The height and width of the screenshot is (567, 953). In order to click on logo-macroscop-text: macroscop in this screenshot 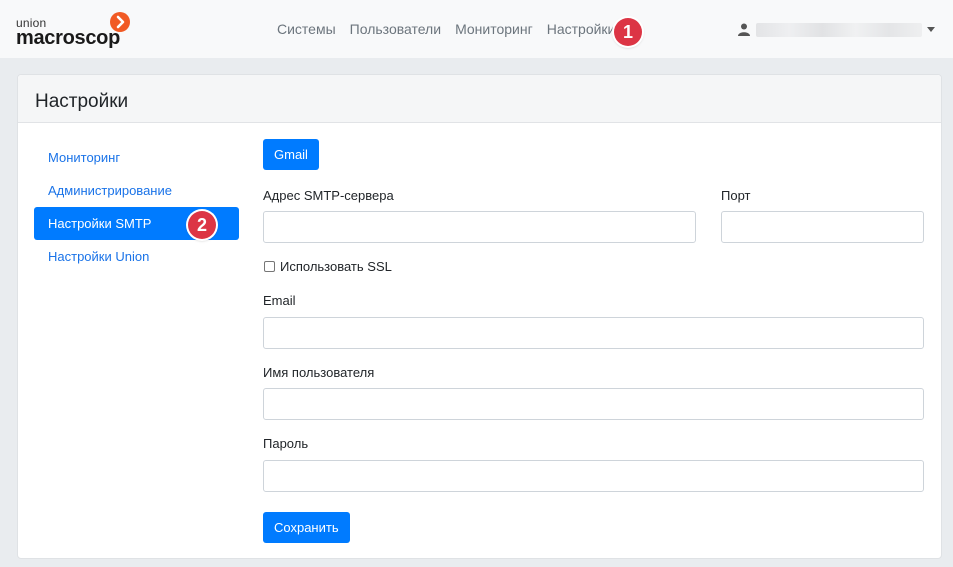, I will do `click(68, 38)`.